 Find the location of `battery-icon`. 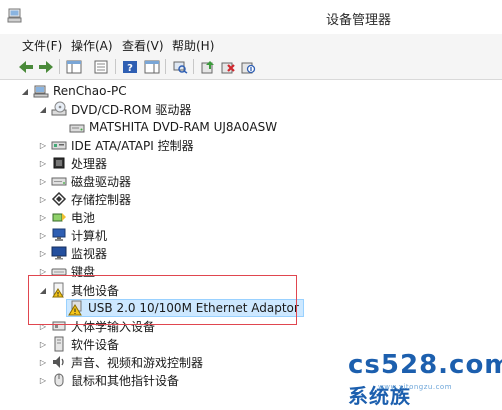

battery-icon is located at coordinates (59, 217).